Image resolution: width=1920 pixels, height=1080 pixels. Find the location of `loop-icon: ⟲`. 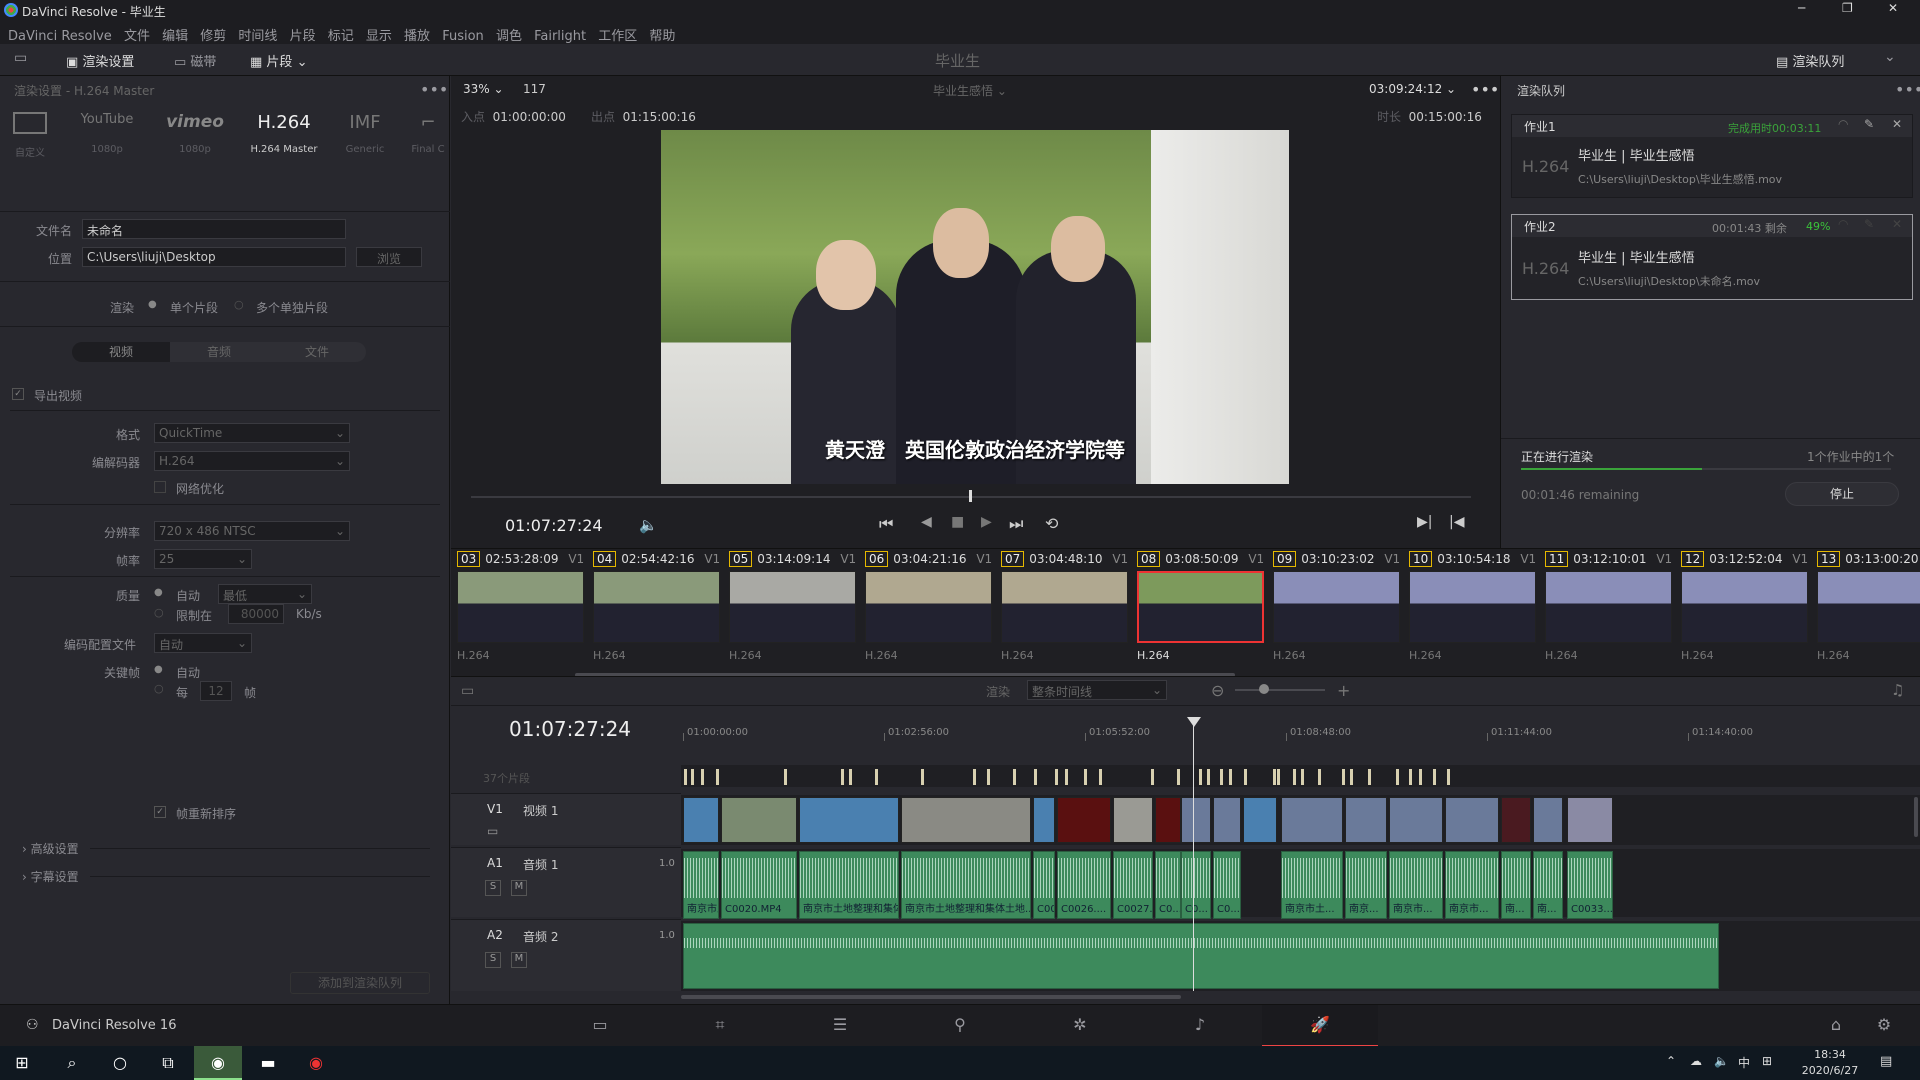

loop-icon: ⟲ is located at coordinates (1051, 523).